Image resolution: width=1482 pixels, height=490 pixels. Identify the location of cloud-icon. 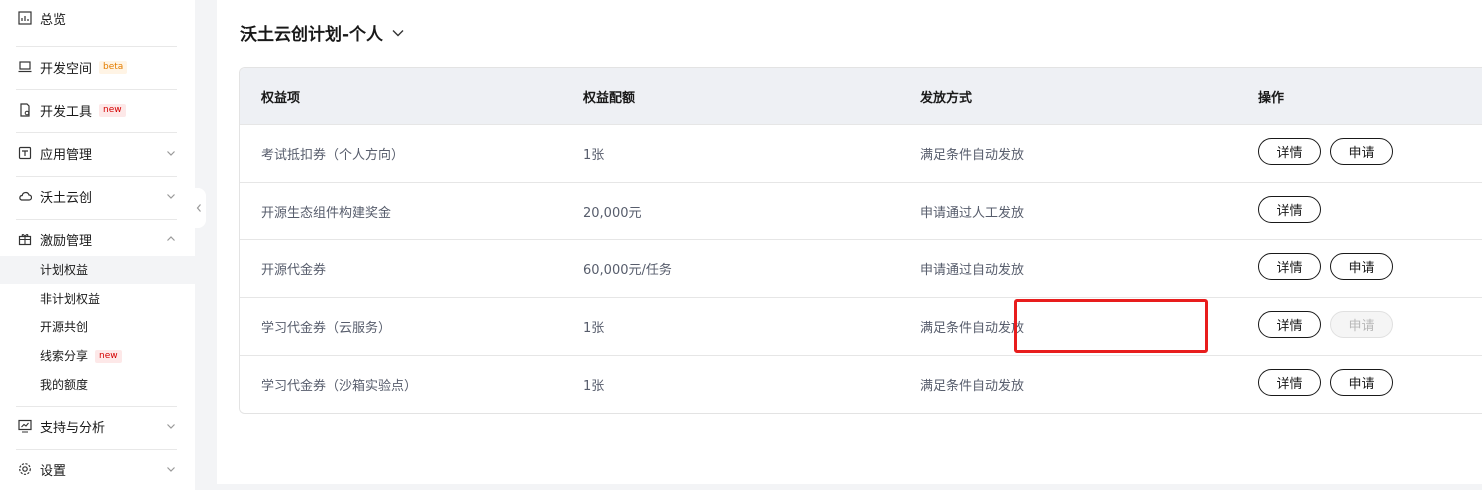
(25, 196).